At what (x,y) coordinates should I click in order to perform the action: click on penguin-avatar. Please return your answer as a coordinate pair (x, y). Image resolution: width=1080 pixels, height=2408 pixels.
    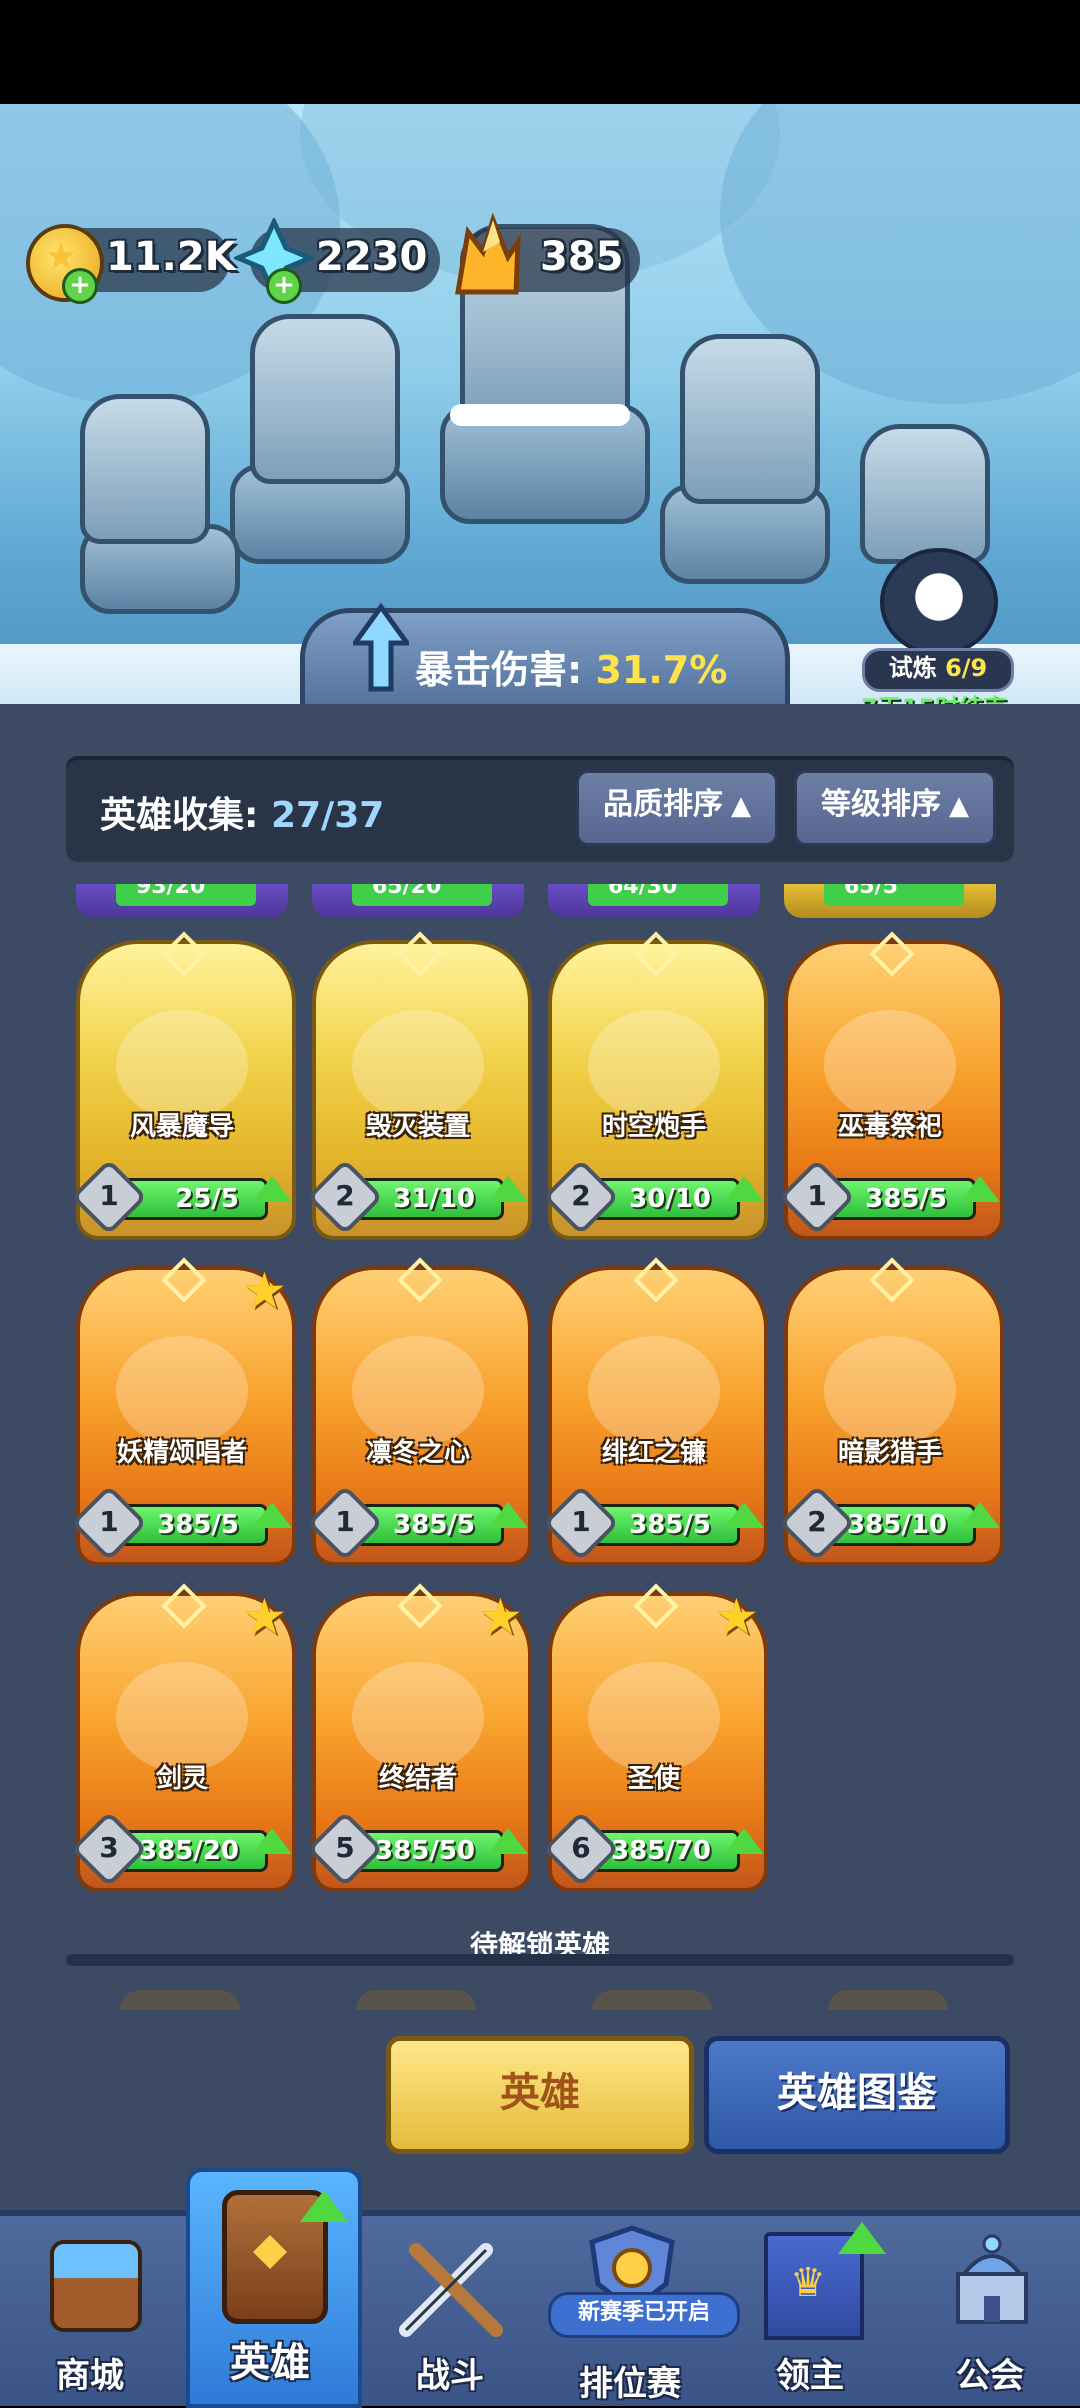
    Looking at the image, I should click on (939, 602).